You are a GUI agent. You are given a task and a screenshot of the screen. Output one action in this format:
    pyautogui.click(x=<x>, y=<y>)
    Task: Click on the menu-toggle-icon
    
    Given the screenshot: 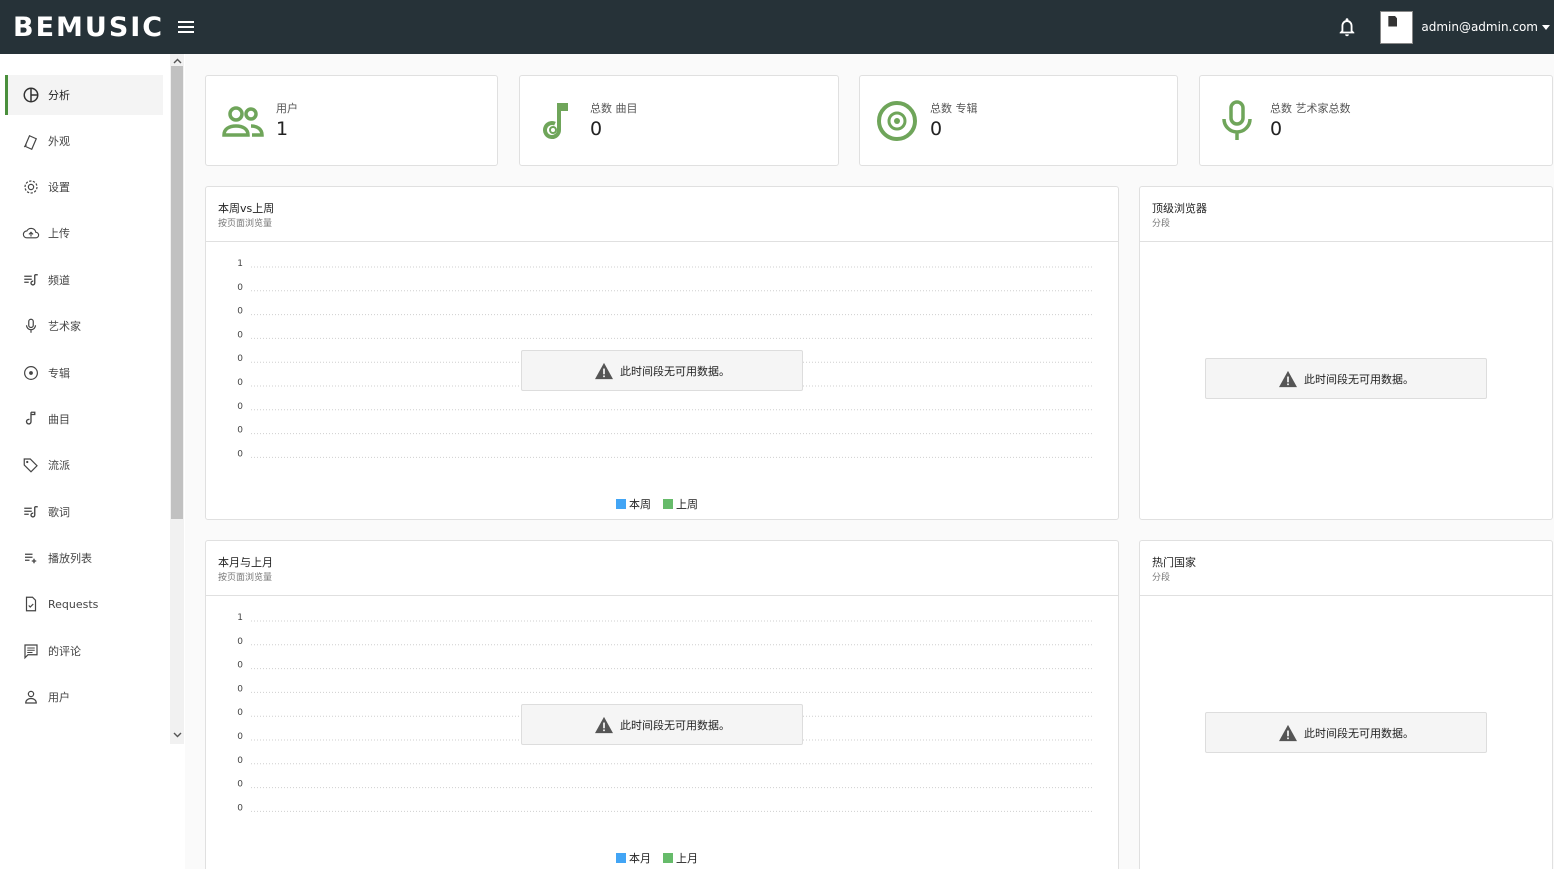 What is the action you would take?
    pyautogui.click(x=186, y=27)
    